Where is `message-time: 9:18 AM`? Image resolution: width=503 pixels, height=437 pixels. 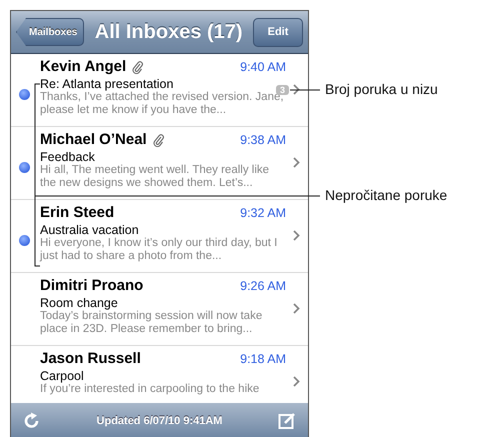
message-time: 9:18 AM is located at coordinates (263, 359).